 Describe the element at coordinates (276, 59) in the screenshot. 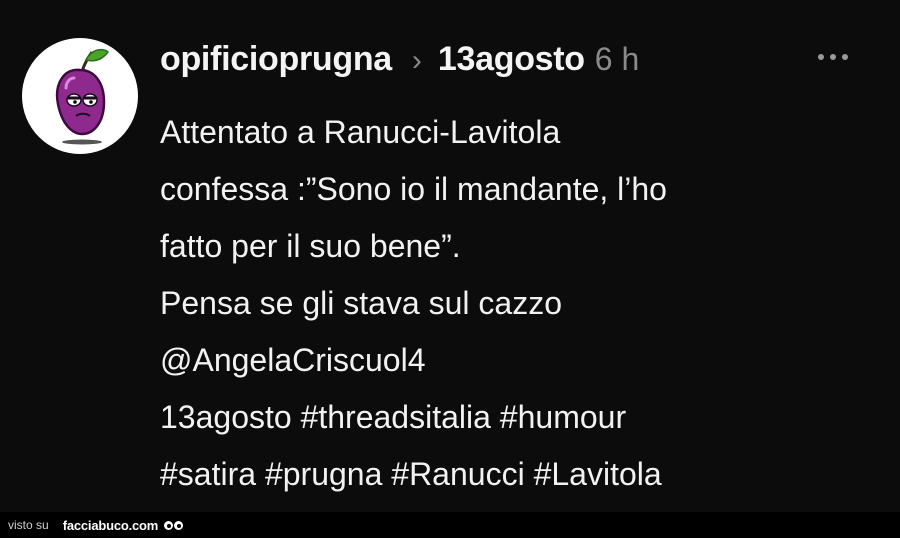

I see `username-link: opificioprugna` at that location.